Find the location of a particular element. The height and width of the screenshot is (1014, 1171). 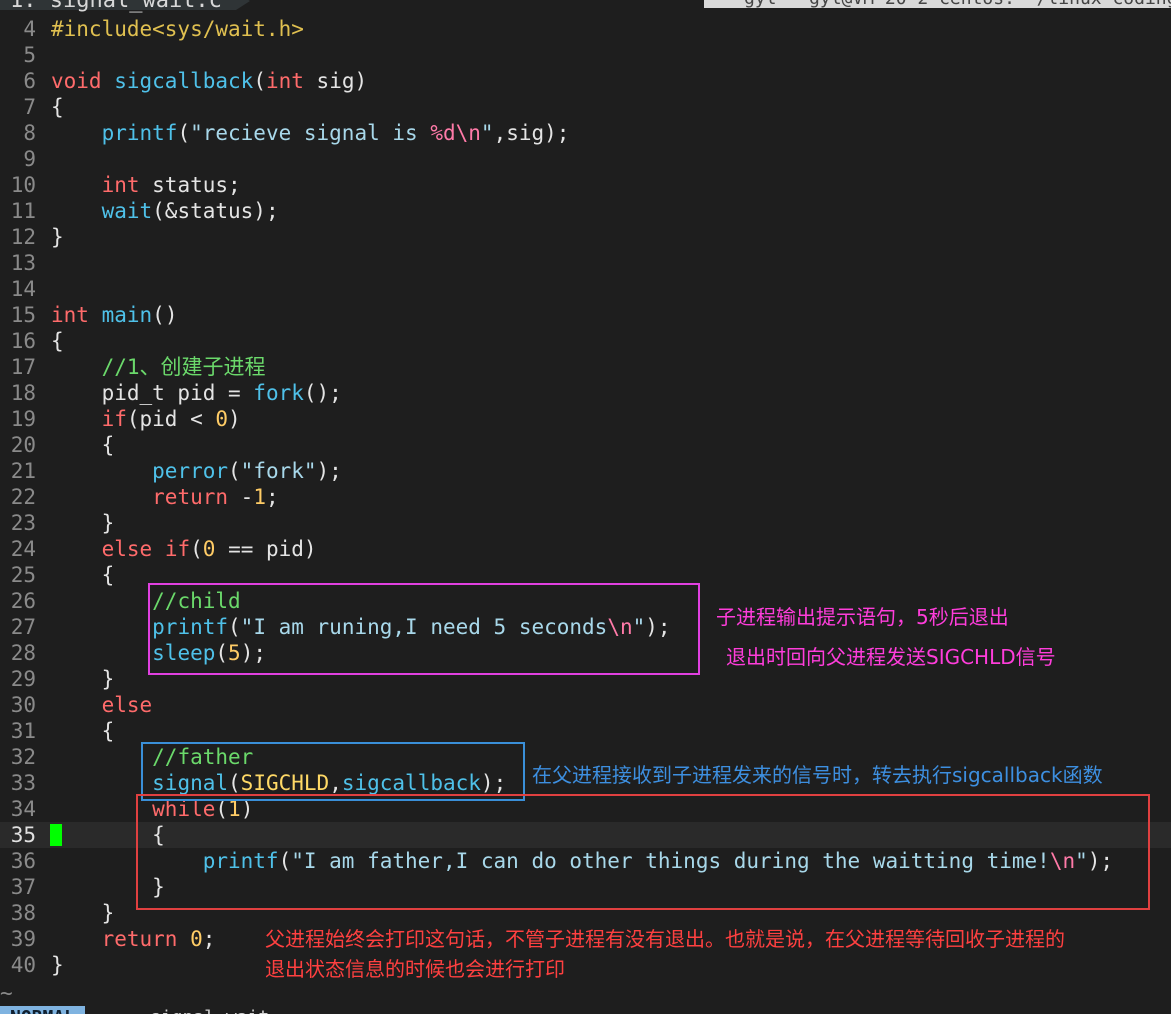

code-line: 14 is located at coordinates (585, 289).